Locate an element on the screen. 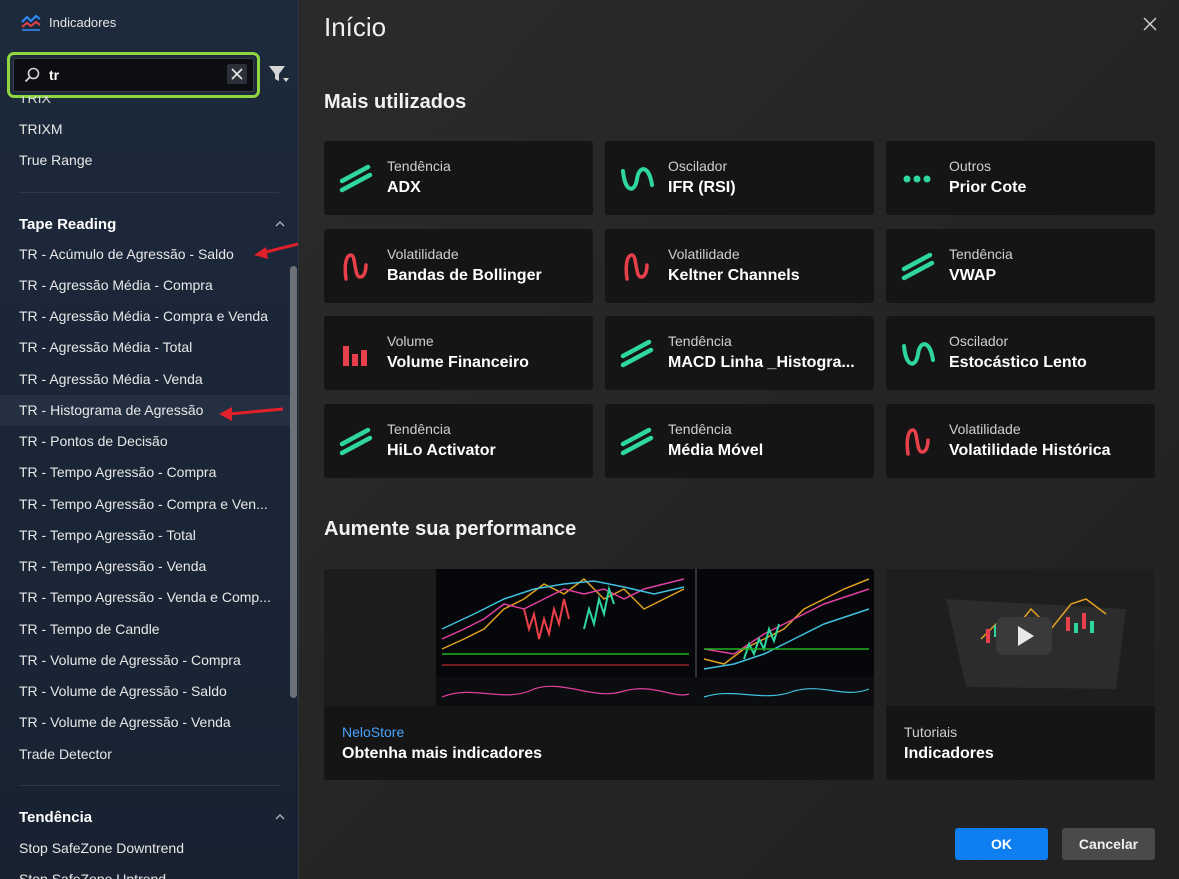 This screenshot has width=1179, height=879. list-item-trix: TRIX is located at coordinates (145, 105).